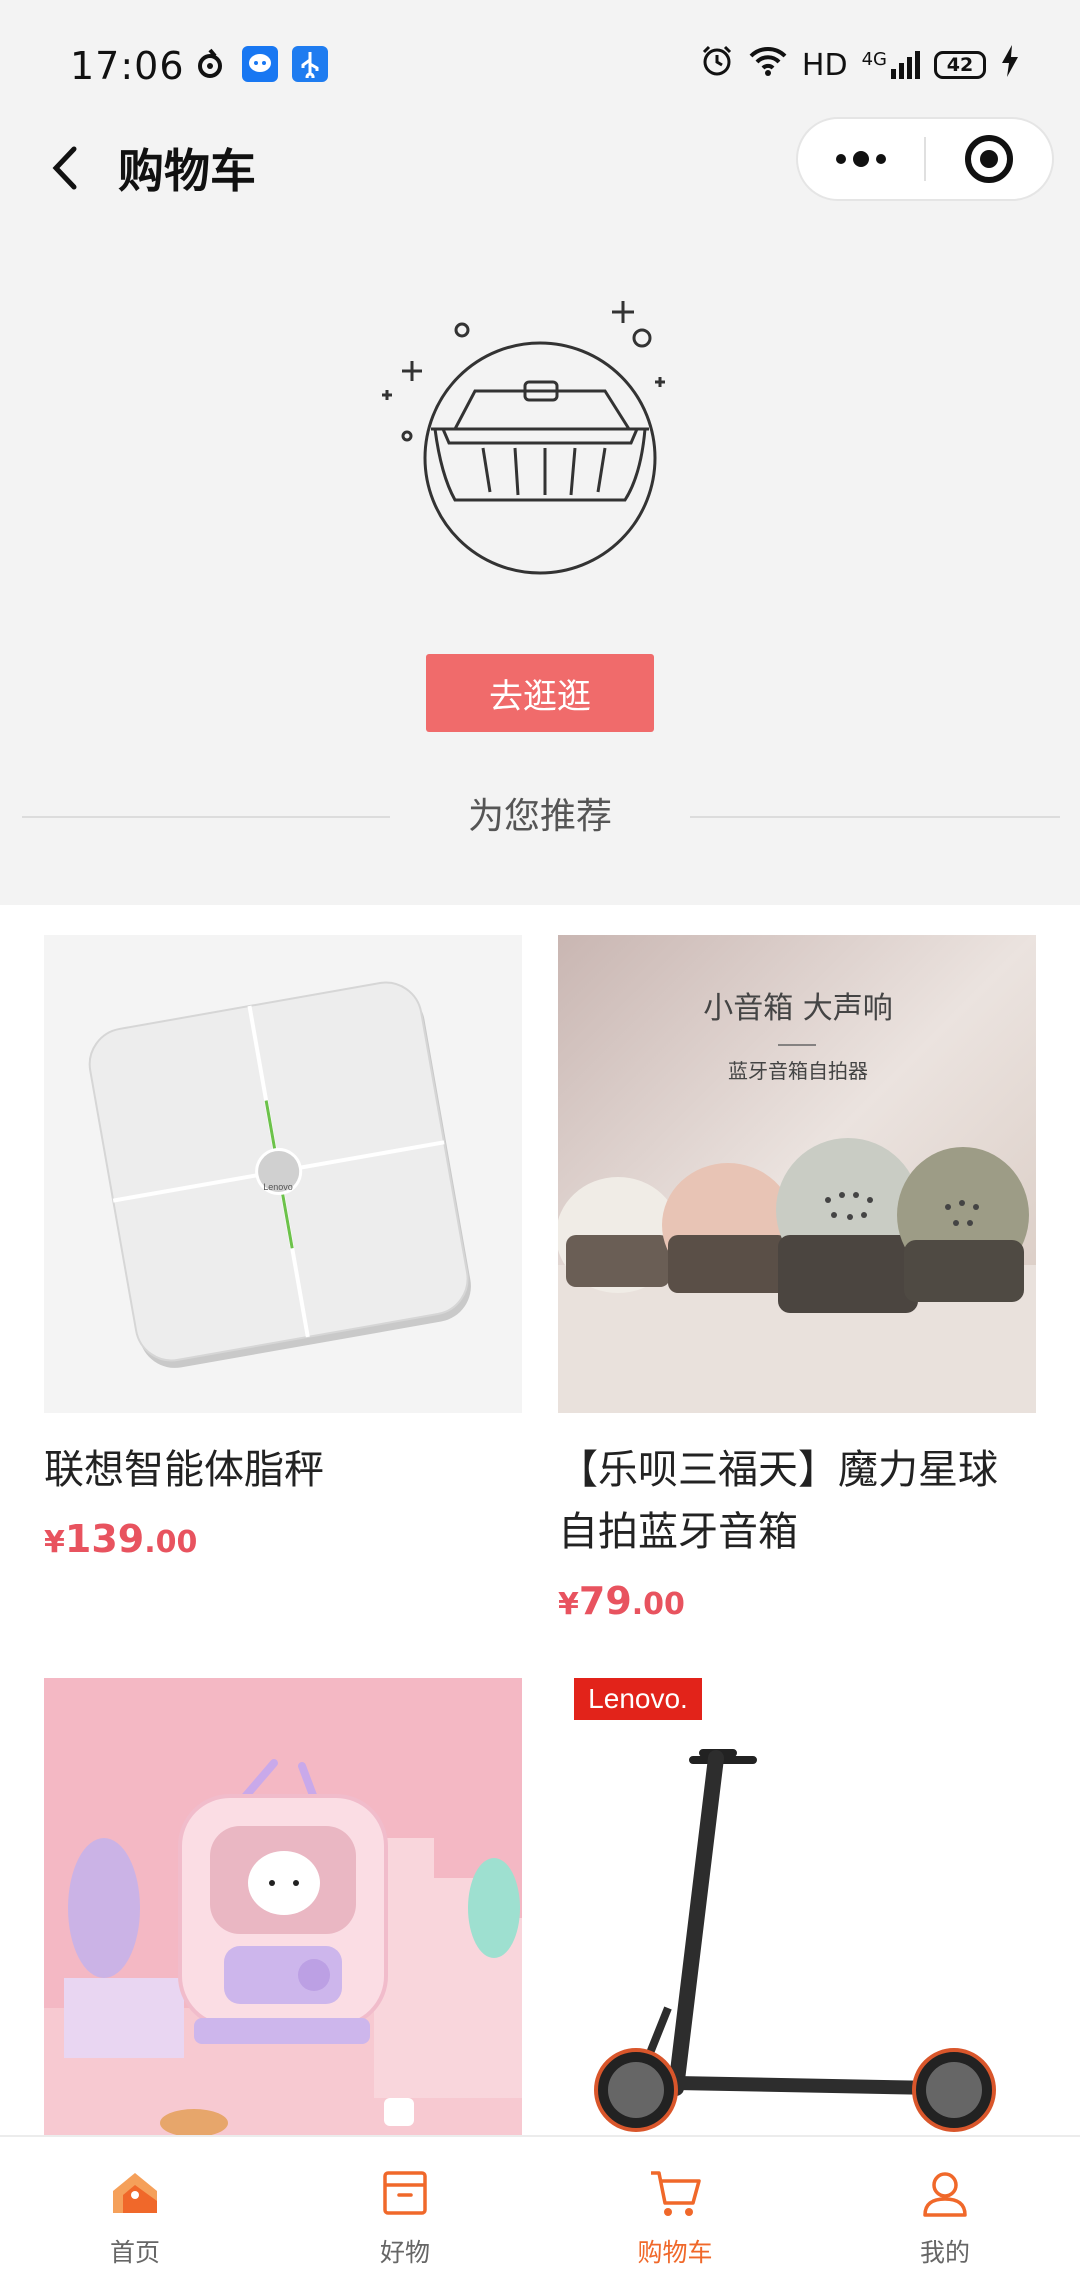  What do you see at coordinates (621, 1601) in the screenshot?
I see `product-price: ¥79.00` at bounding box center [621, 1601].